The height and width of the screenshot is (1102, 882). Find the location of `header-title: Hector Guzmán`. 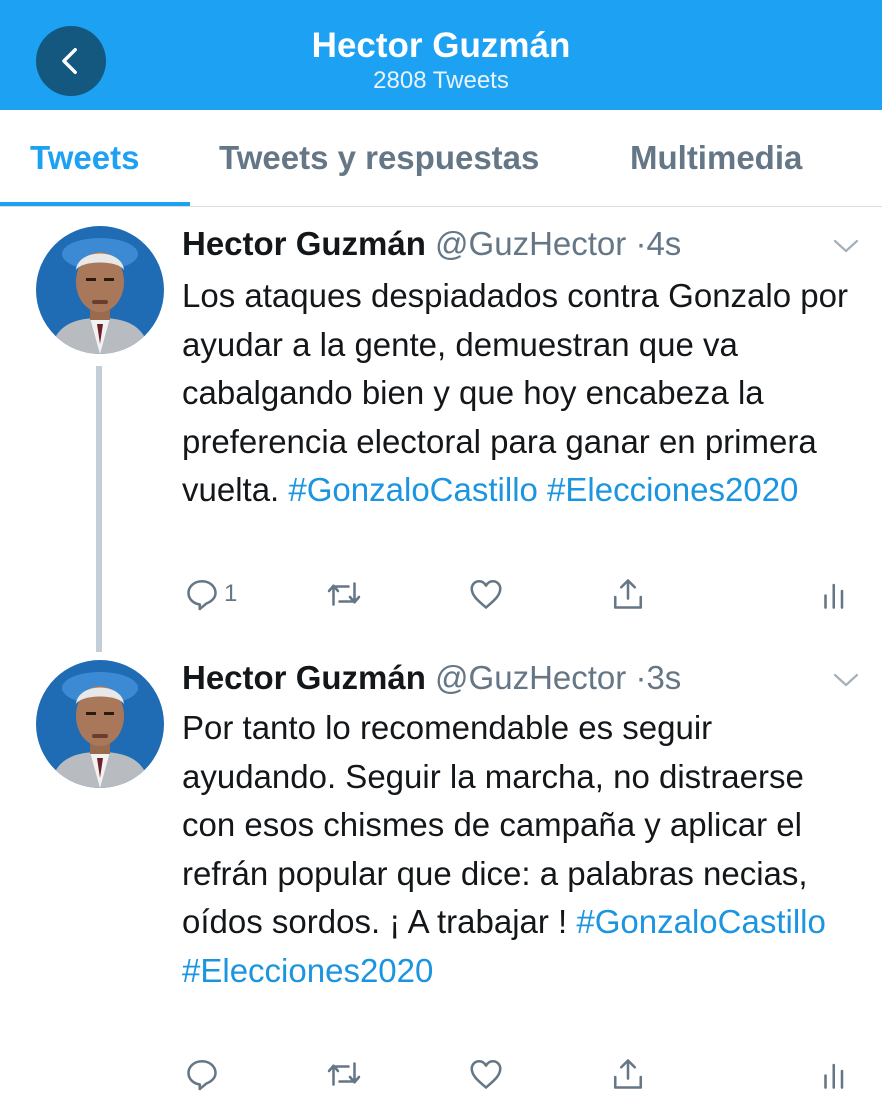

header-title: Hector Guzmán is located at coordinates (441, 45).